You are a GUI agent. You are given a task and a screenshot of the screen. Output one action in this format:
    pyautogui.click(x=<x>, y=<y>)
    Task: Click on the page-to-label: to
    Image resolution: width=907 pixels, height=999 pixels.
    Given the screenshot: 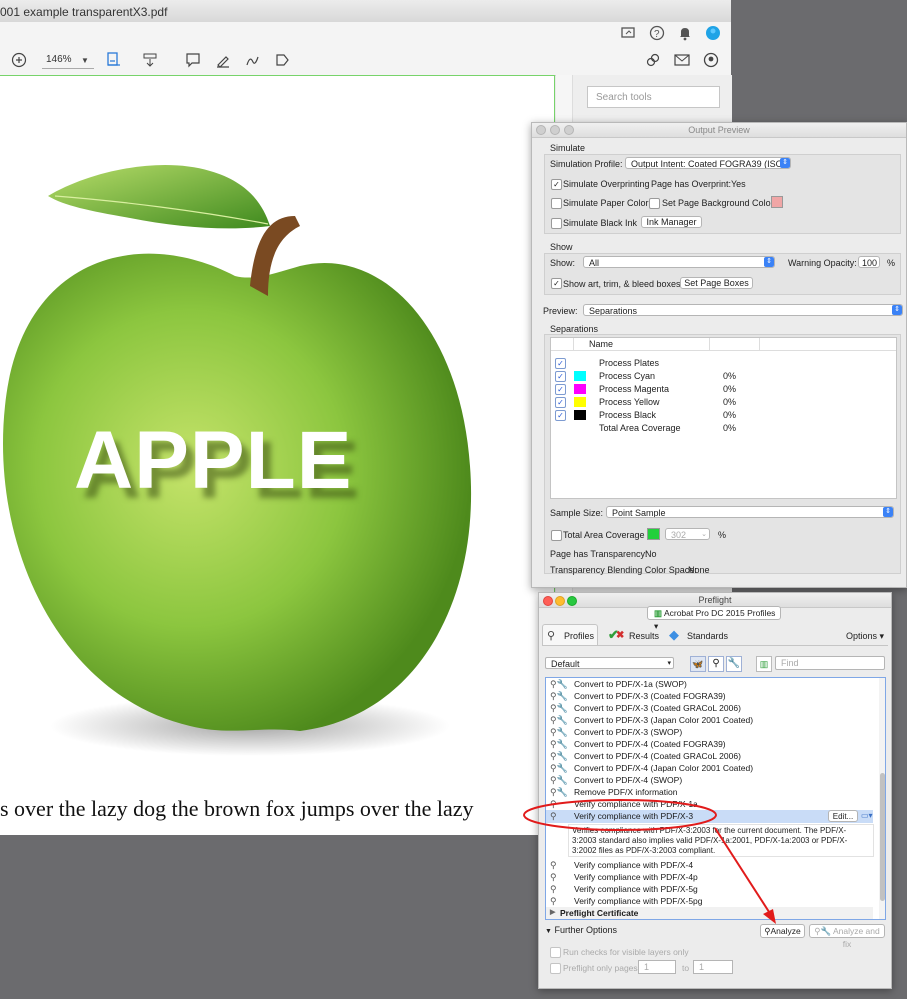 What is the action you would take?
    pyautogui.click(x=686, y=968)
    